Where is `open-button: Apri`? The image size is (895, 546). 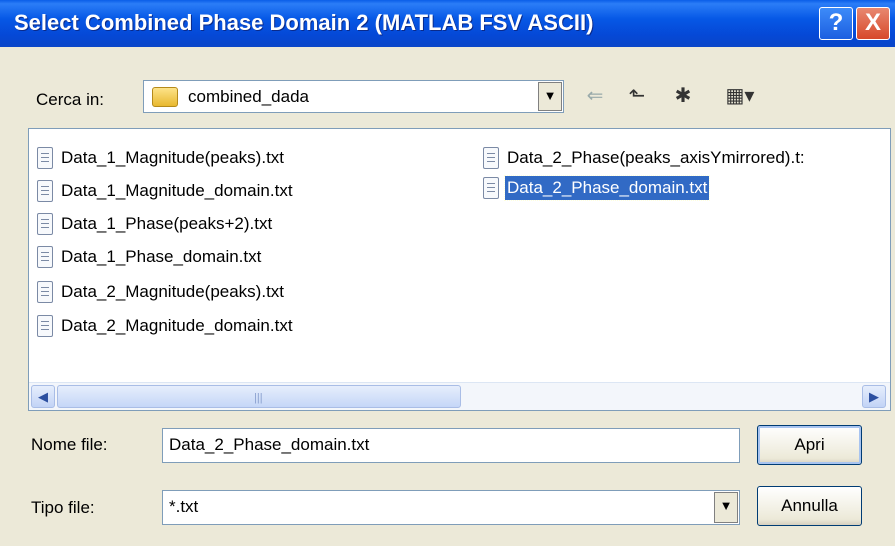 open-button: Apri is located at coordinates (809, 445).